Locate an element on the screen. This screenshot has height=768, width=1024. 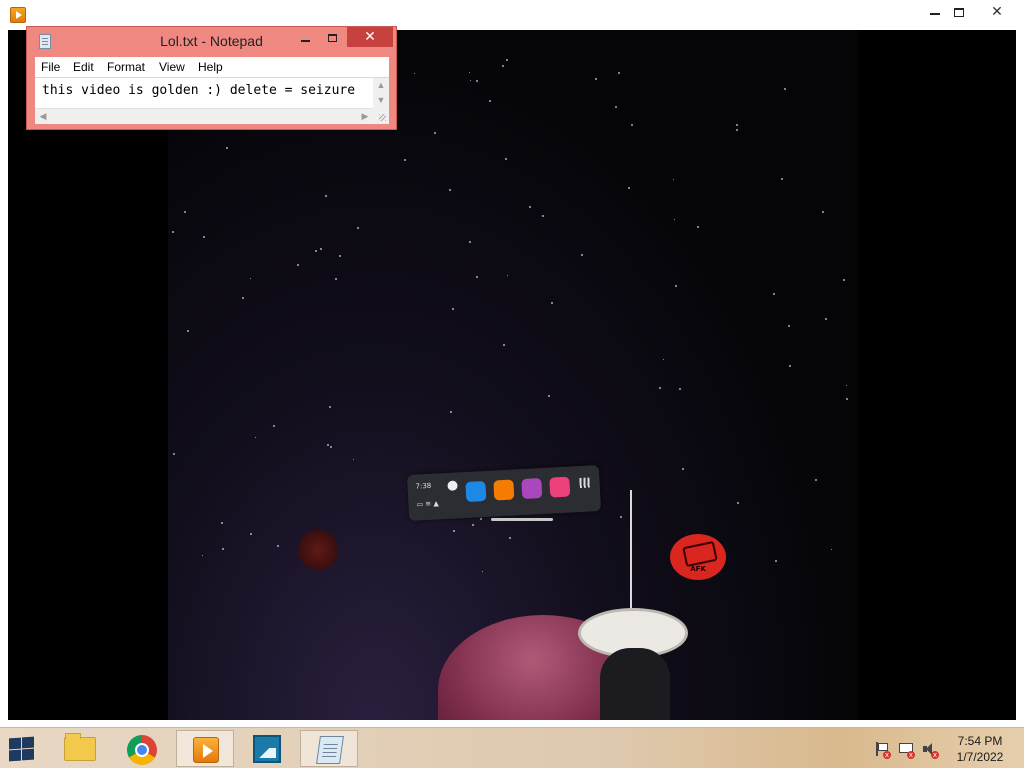
taskbar-notepad is located at coordinates (329, 748).